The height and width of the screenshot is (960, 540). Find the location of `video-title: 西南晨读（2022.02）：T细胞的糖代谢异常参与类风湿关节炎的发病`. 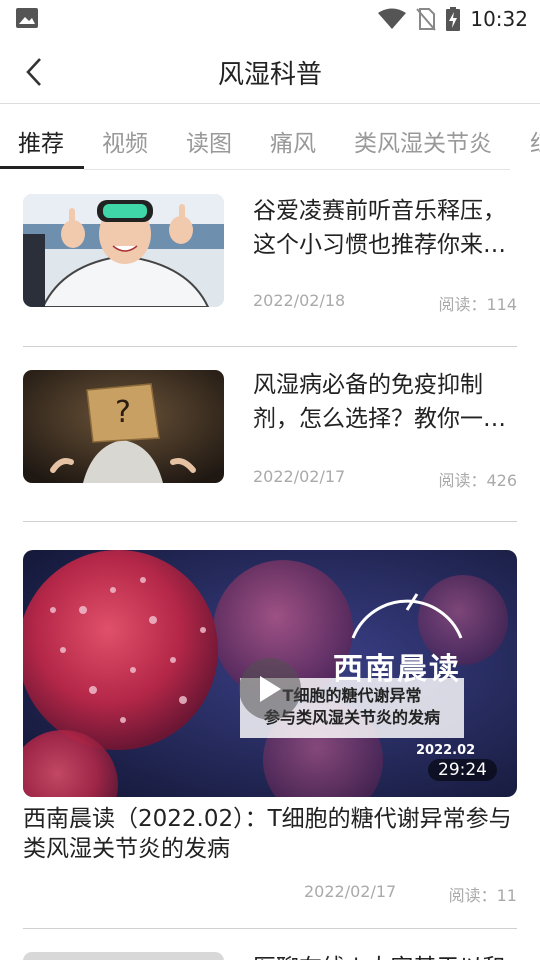

video-title: 西南晨读（2022.02）：T细胞的糖代谢异常参与类风湿关节炎的发病 is located at coordinates (270, 834).